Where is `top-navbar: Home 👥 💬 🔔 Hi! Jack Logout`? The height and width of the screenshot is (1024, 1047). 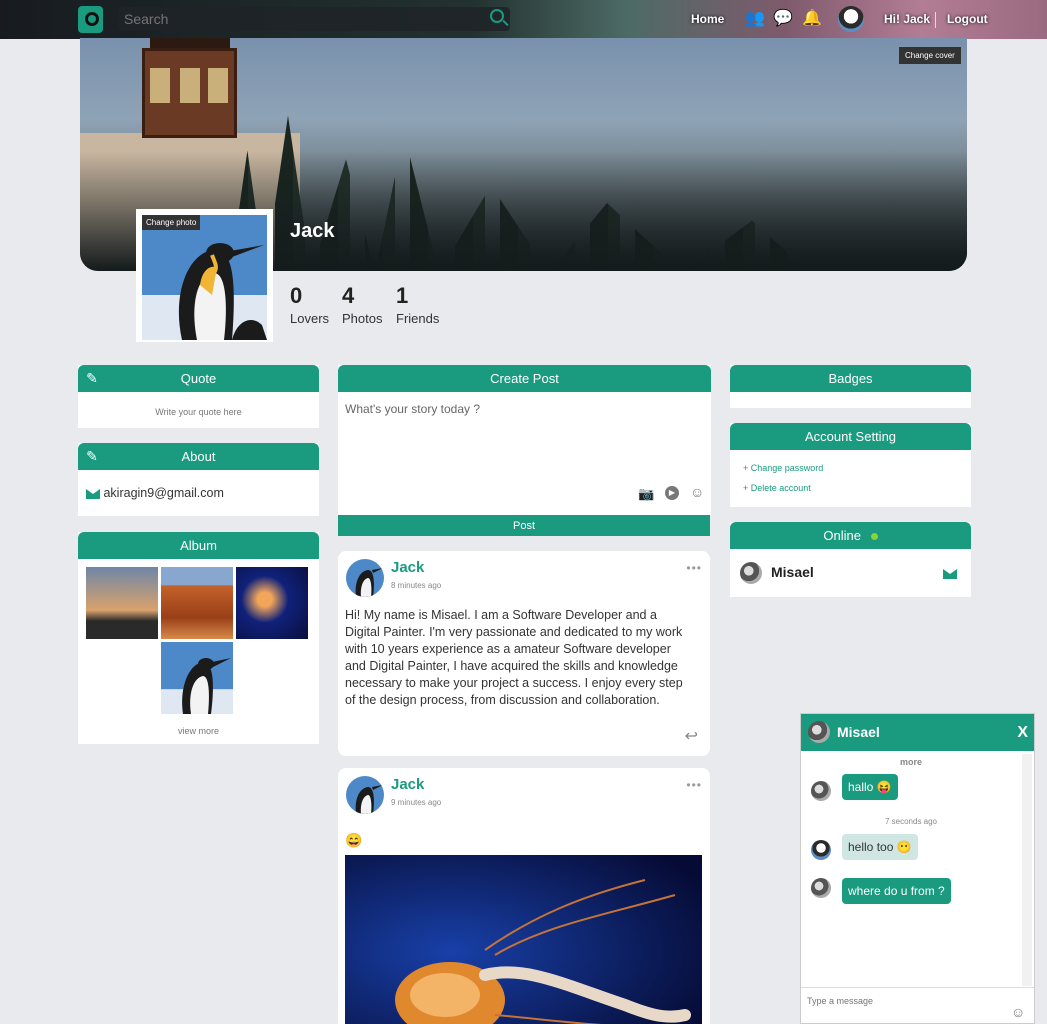
top-navbar: Home 👥 💬 🔔 Hi! Jack Logout is located at coordinates (523, 19).